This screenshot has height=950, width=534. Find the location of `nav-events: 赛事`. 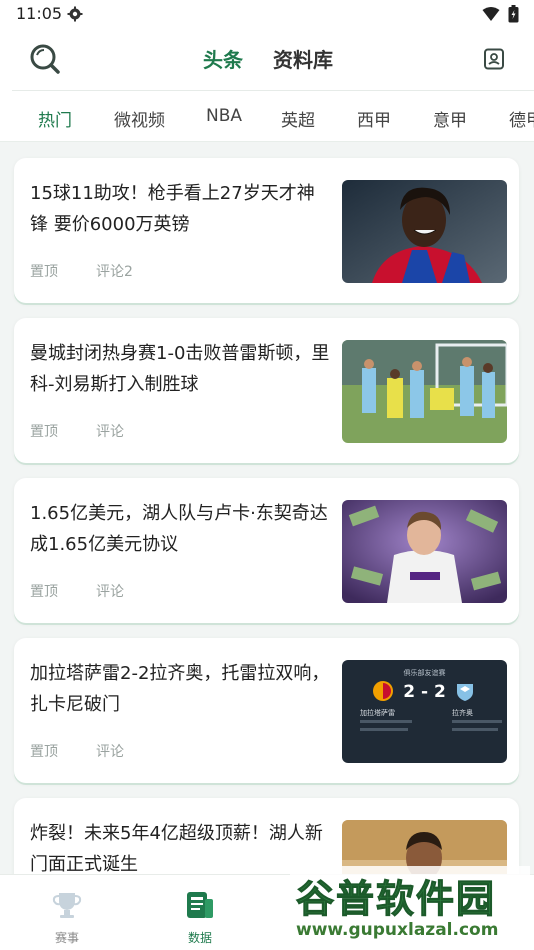

nav-events: 赛事 is located at coordinates (67, 917).